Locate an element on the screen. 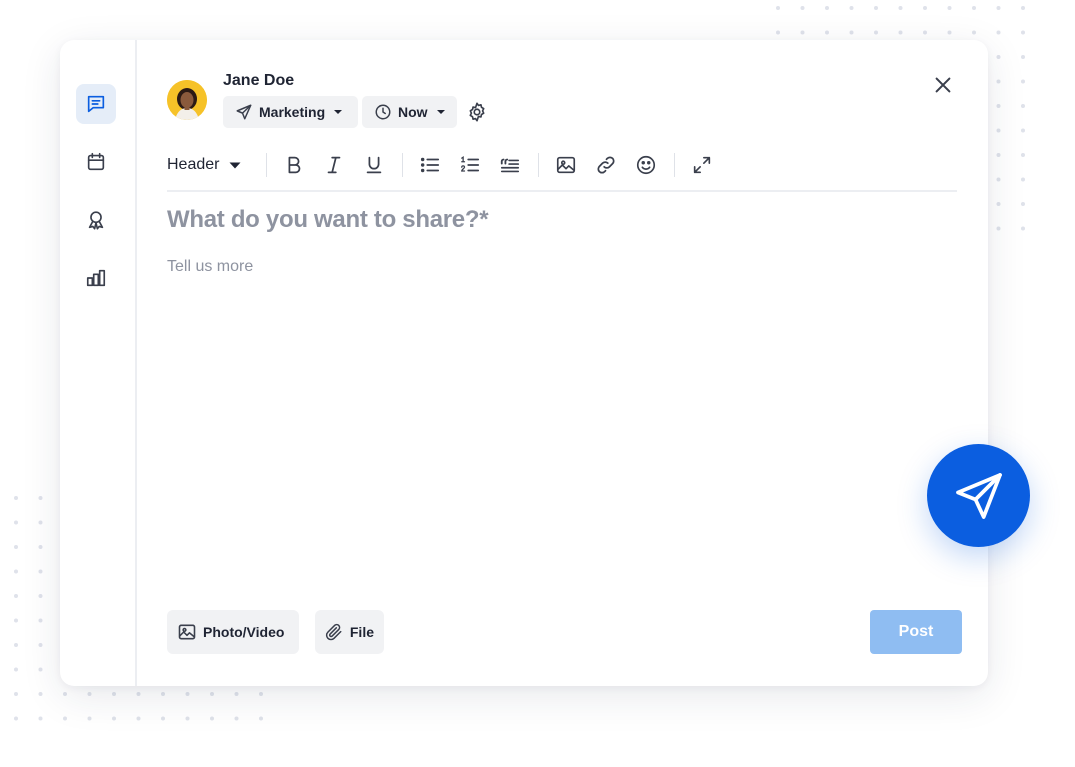  user-name: Jane Doe is located at coordinates (259, 80).